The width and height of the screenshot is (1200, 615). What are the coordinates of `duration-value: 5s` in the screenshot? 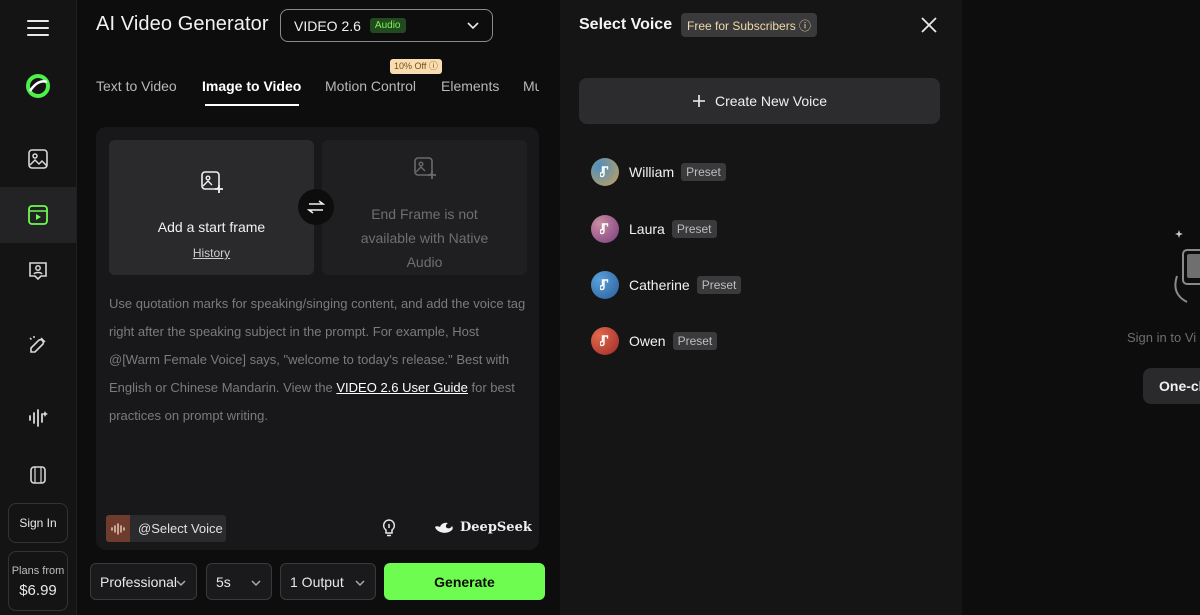 It's located at (223, 581).